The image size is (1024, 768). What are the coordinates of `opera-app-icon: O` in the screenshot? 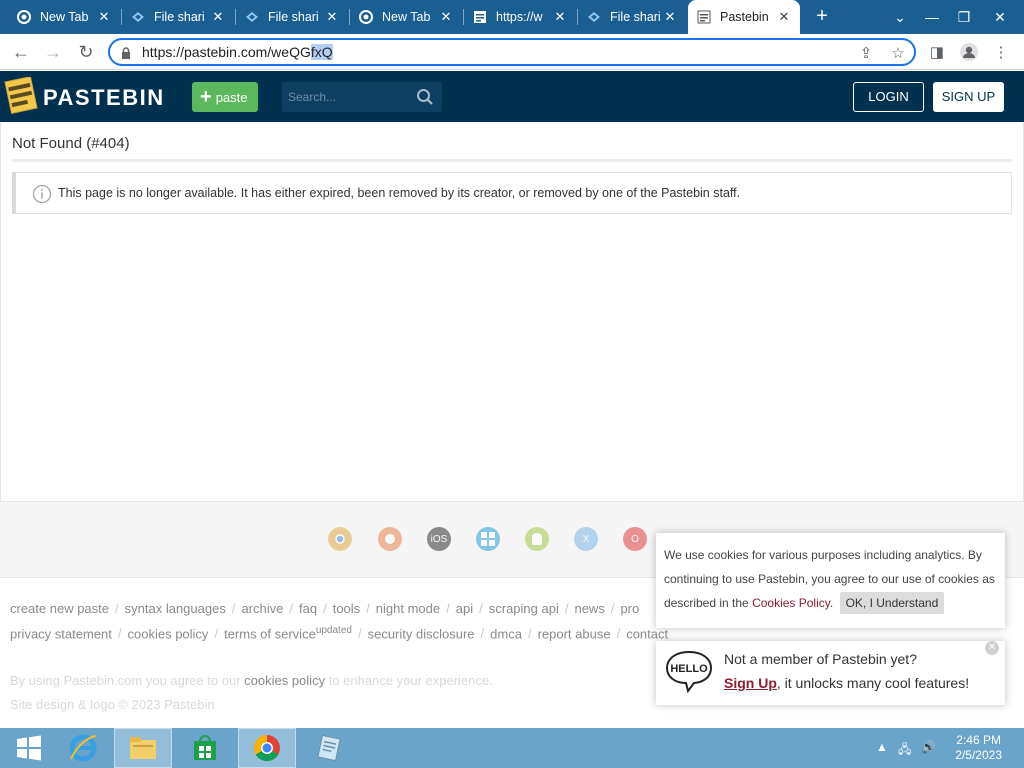 It's located at (635, 539).